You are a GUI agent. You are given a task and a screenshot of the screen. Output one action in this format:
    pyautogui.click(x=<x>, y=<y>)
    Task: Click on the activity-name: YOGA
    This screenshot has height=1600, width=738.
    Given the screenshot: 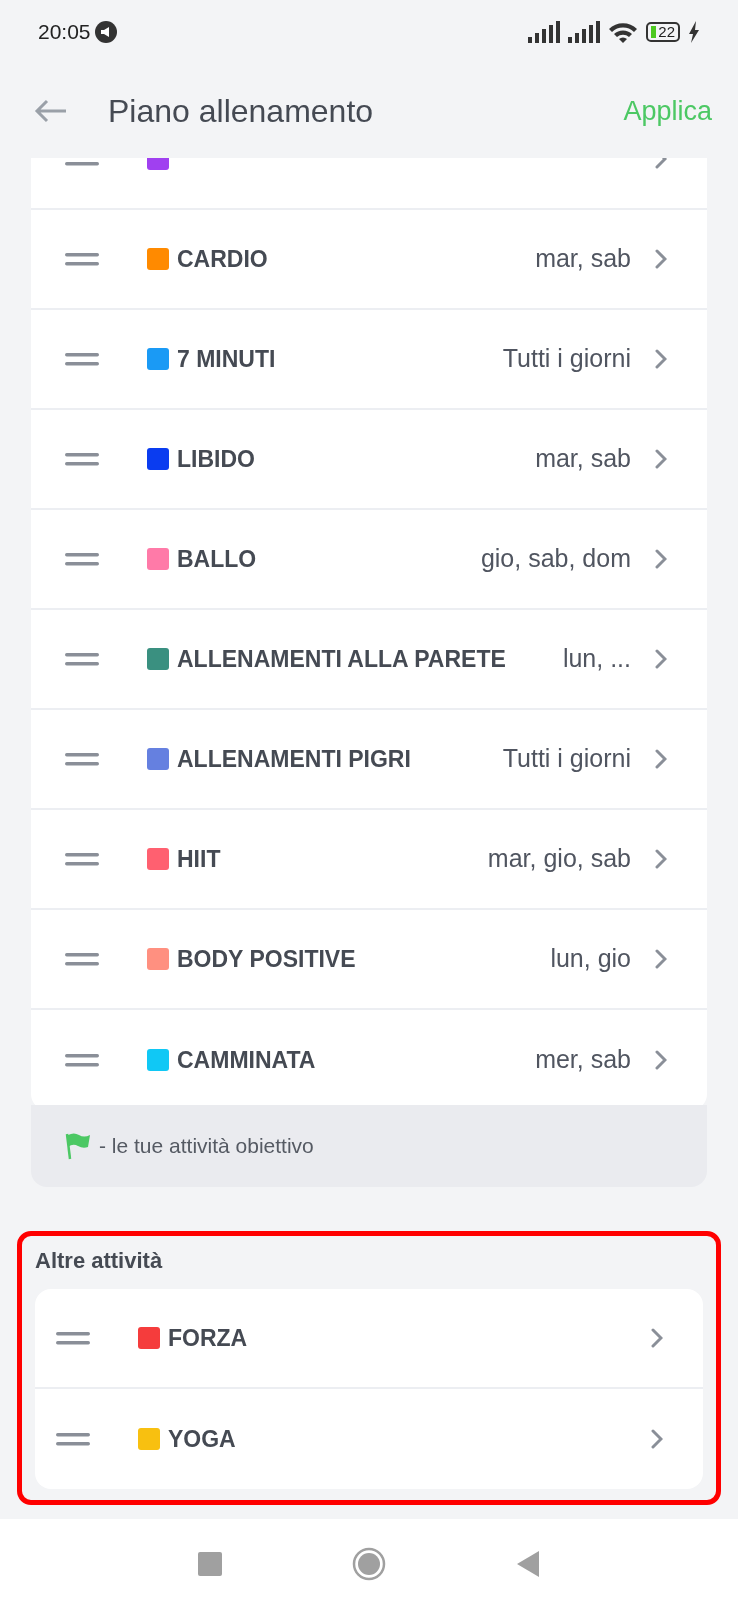 What is the action you would take?
    pyautogui.click(x=202, y=1439)
    